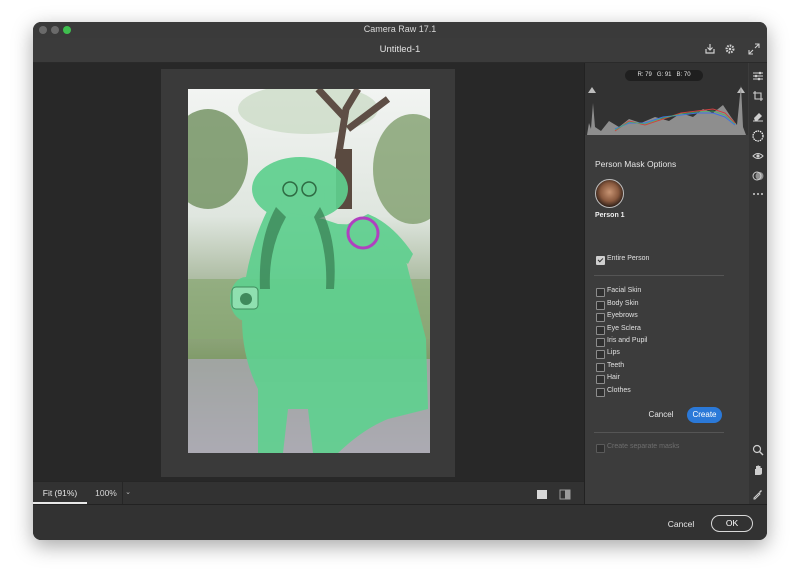 The width and height of the screenshot is (800, 584). I want to click on red-eye-icon, so click(758, 155).